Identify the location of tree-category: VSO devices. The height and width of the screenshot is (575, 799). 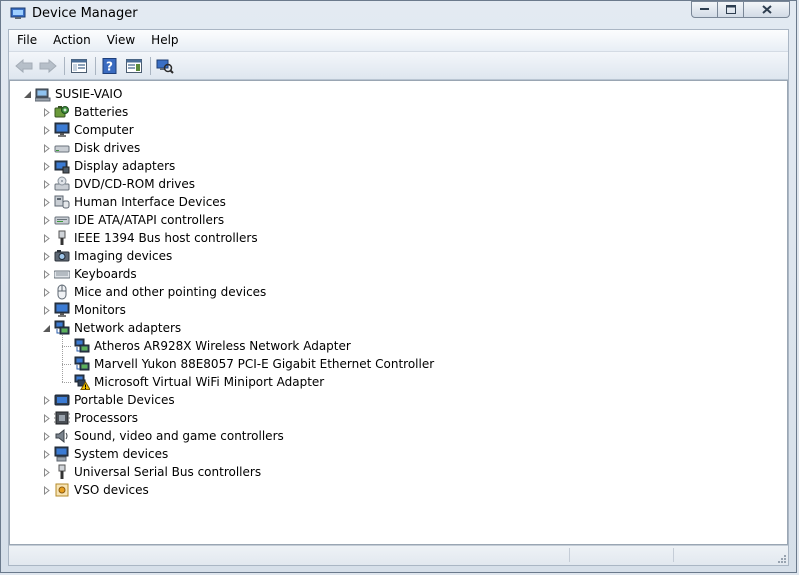
(95, 490).